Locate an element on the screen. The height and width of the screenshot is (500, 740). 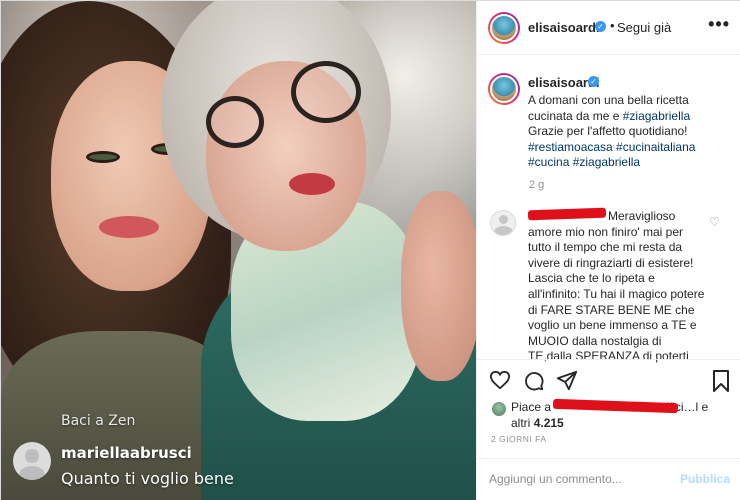
raised-hand is located at coordinates (438, 286).